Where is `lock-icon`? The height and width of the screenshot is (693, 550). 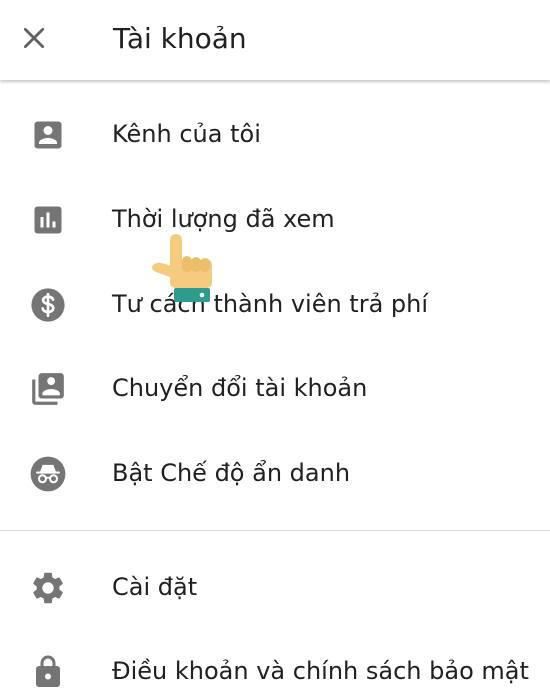 lock-icon is located at coordinates (48, 671).